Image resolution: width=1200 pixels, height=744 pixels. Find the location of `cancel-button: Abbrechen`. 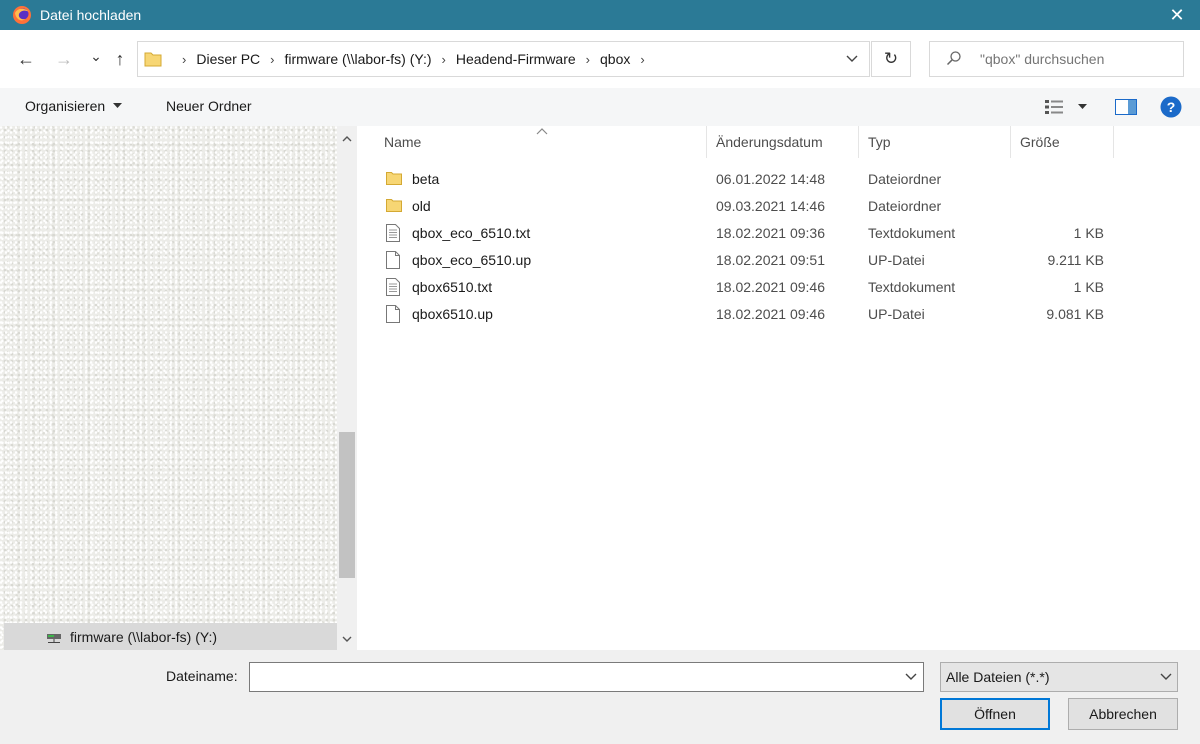

cancel-button: Abbrechen is located at coordinates (1123, 714).